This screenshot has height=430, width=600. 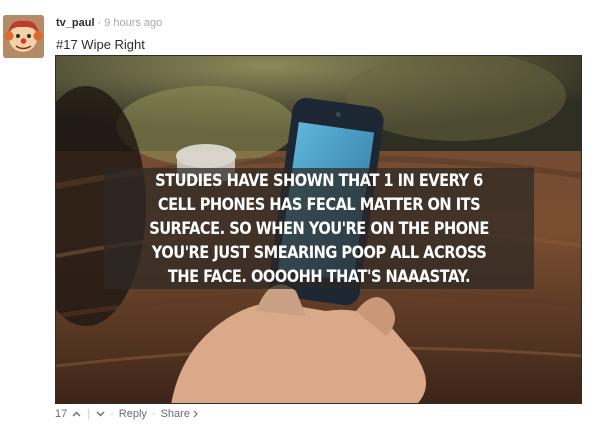 I want to click on timestamp: 9 hours ago, so click(x=133, y=23).